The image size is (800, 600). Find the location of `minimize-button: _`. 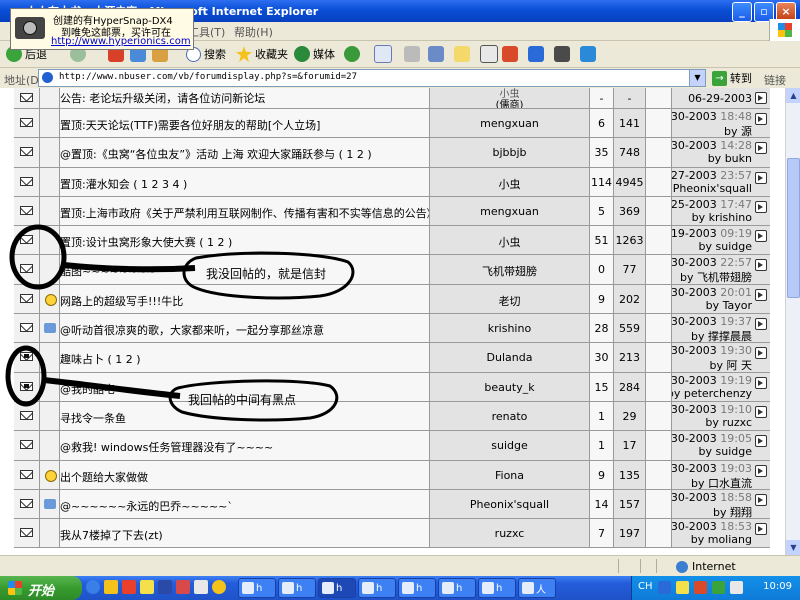

minimize-button: _ is located at coordinates (742, 12).